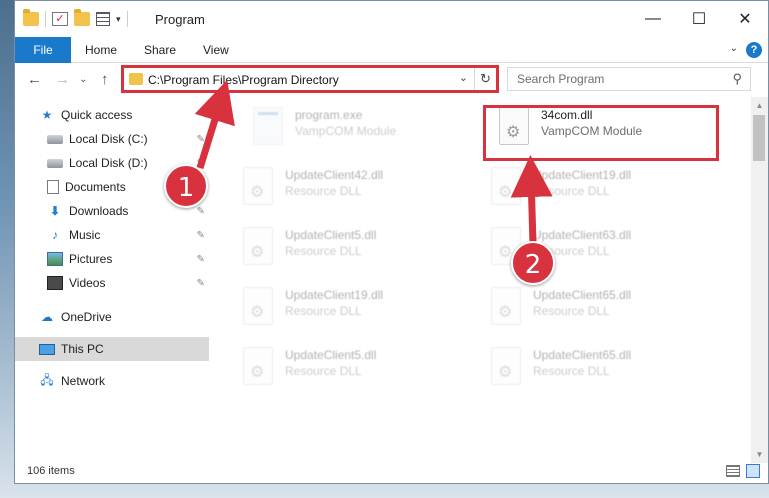 Image resolution: width=769 pixels, height=498 pixels. I want to click on window-title: Program, so click(180, 19).